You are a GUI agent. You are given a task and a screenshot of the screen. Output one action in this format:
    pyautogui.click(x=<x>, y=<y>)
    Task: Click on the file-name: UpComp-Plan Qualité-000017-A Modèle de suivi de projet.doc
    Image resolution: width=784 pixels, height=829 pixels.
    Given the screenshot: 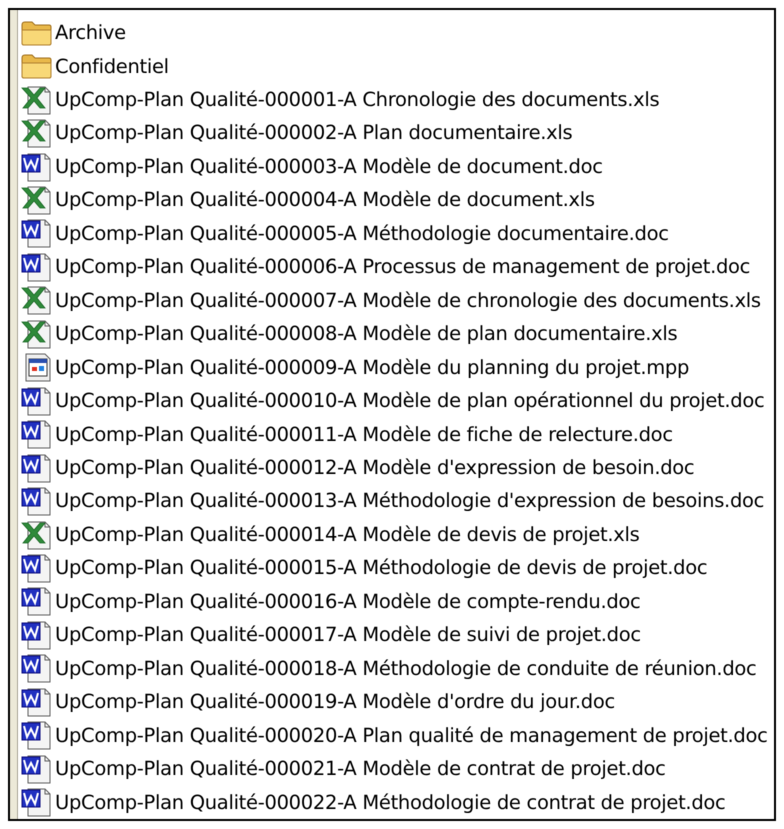 What is the action you would take?
    pyautogui.click(x=348, y=635)
    